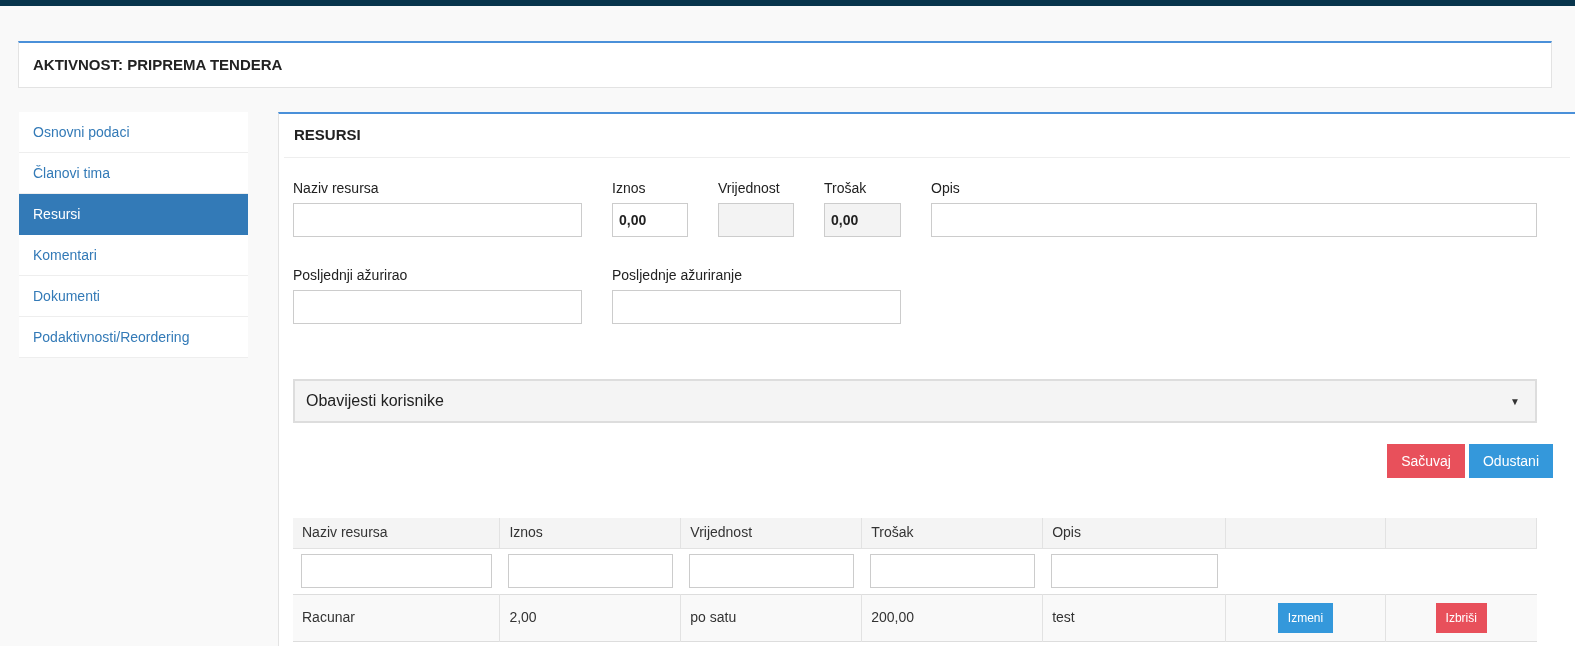 The image size is (1575, 646). What do you see at coordinates (1305, 617) in the screenshot?
I see `edit-button: Izmeni` at bounding box center [1305, 617].